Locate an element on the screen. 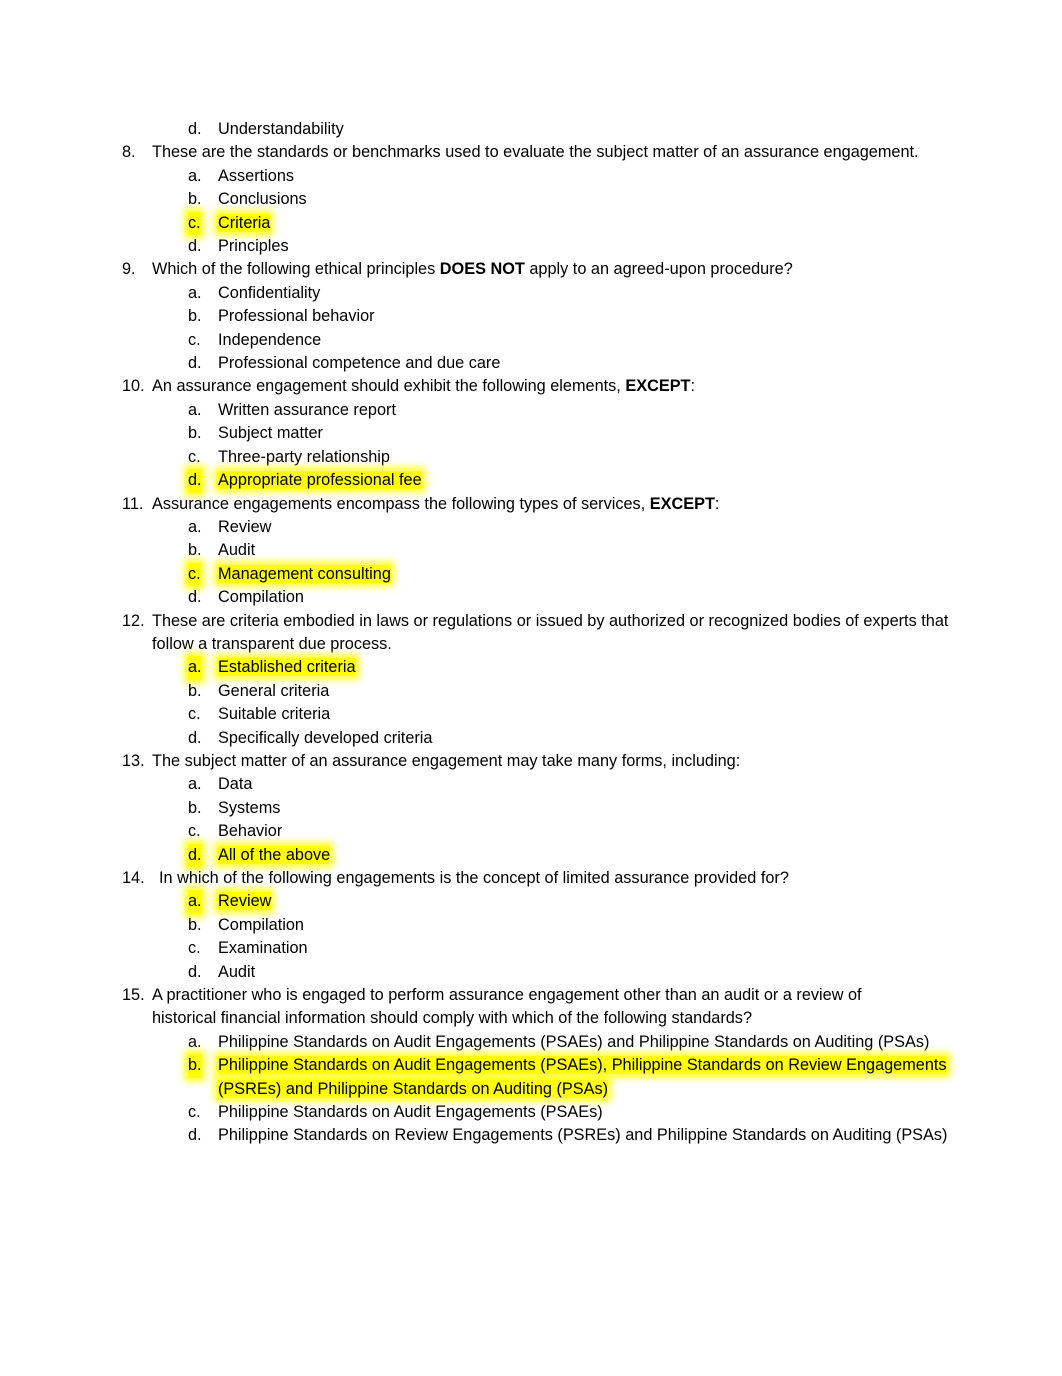 This screenshot has width=1062, height=1376. option-text: Professional behavior is located at coordinates (602, 316).